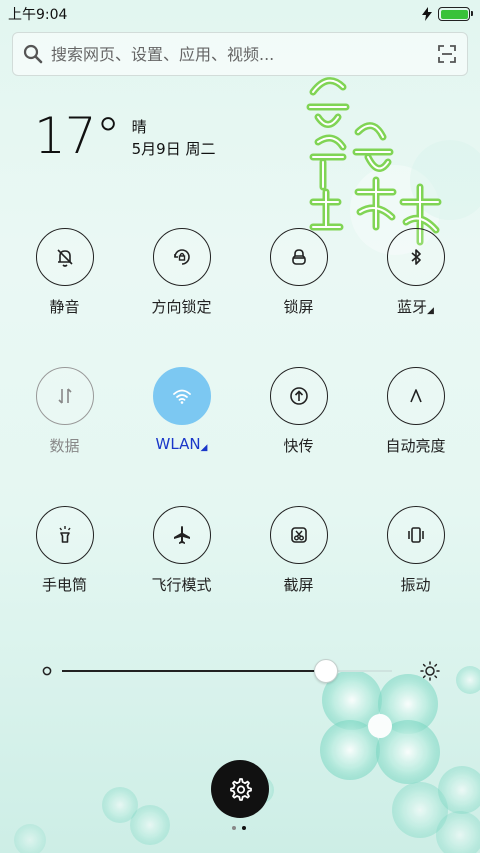 The image size is (480, 853). I want to click on toggle-label-text: 方向锁定, so click(181, 307).